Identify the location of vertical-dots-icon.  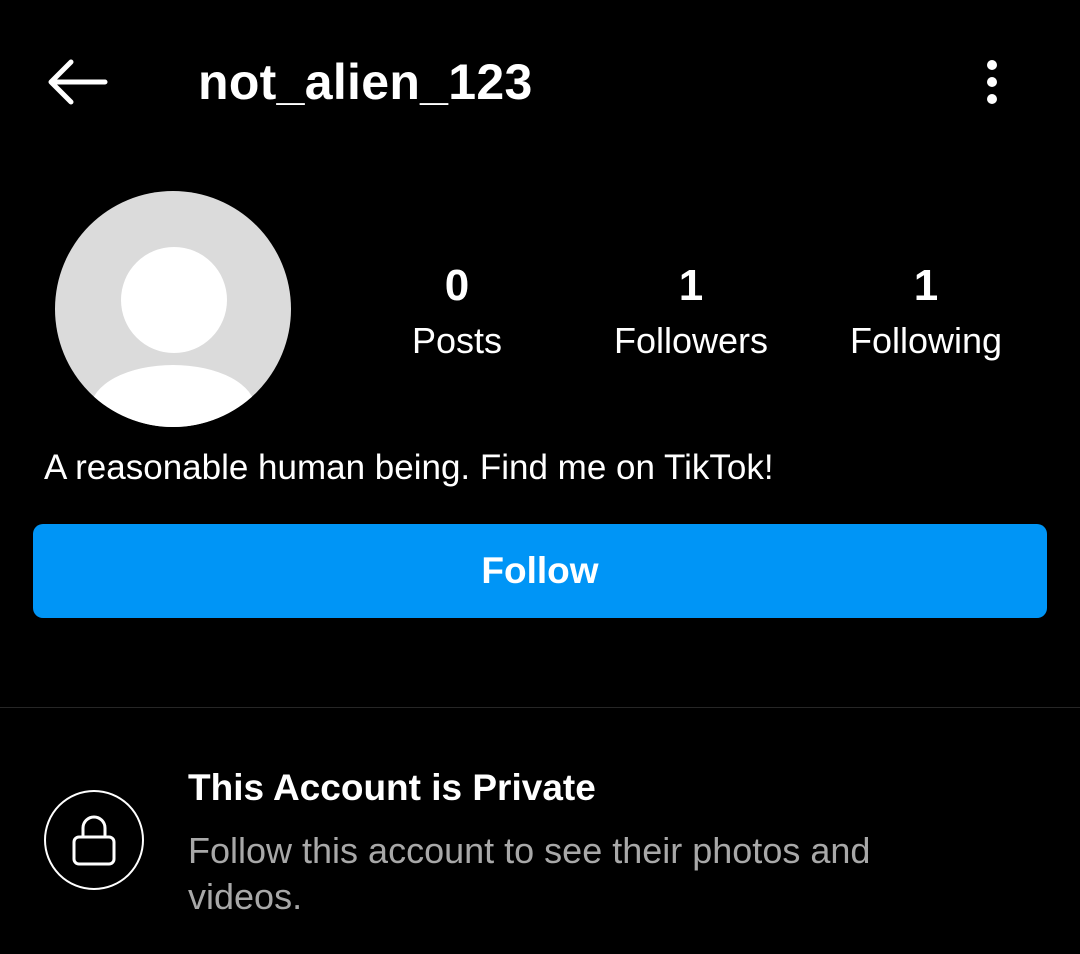
(992, 82).